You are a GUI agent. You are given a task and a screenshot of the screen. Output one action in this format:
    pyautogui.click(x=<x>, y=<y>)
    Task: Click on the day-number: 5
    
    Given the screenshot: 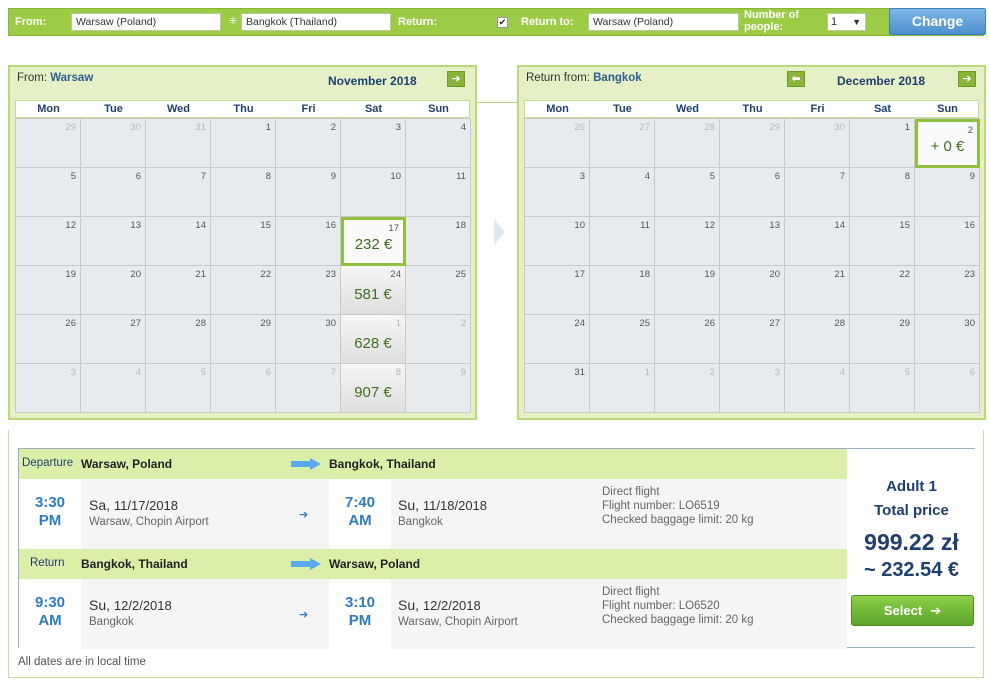 What is the action you would take?
    pyautogui.click(x=907, y=372)
    